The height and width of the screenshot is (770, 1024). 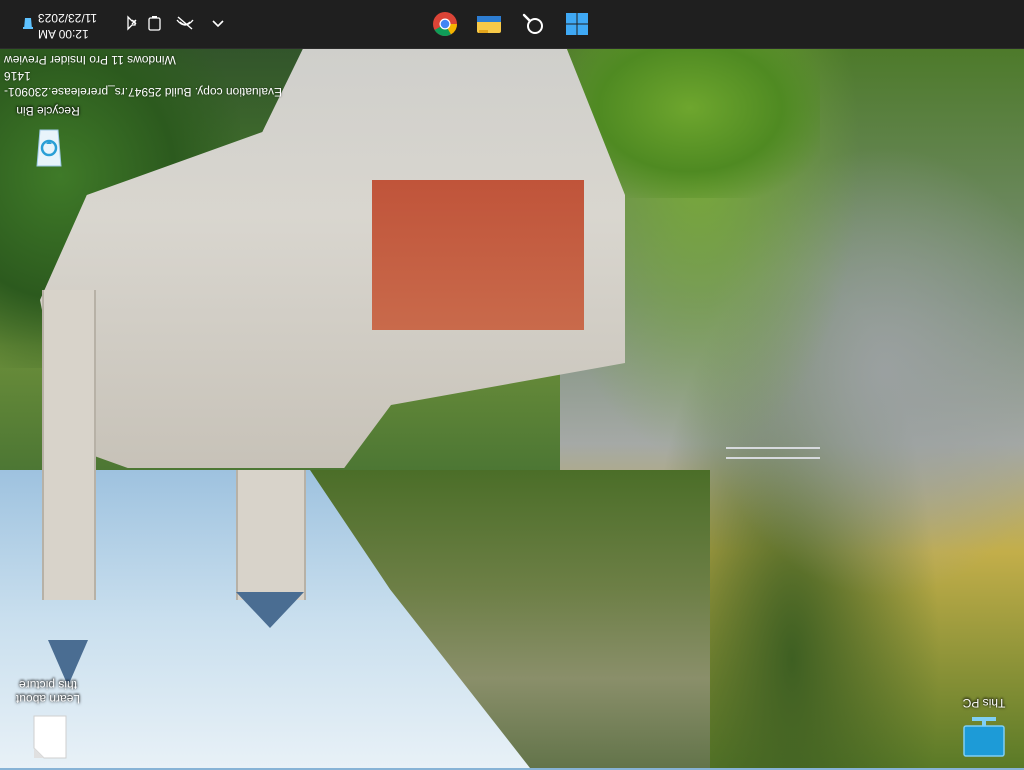 What do you see at coordinates (68, 18) in the screenshot?
I see `clock-date: 11/23/2023` at bounding box center [68, 18].